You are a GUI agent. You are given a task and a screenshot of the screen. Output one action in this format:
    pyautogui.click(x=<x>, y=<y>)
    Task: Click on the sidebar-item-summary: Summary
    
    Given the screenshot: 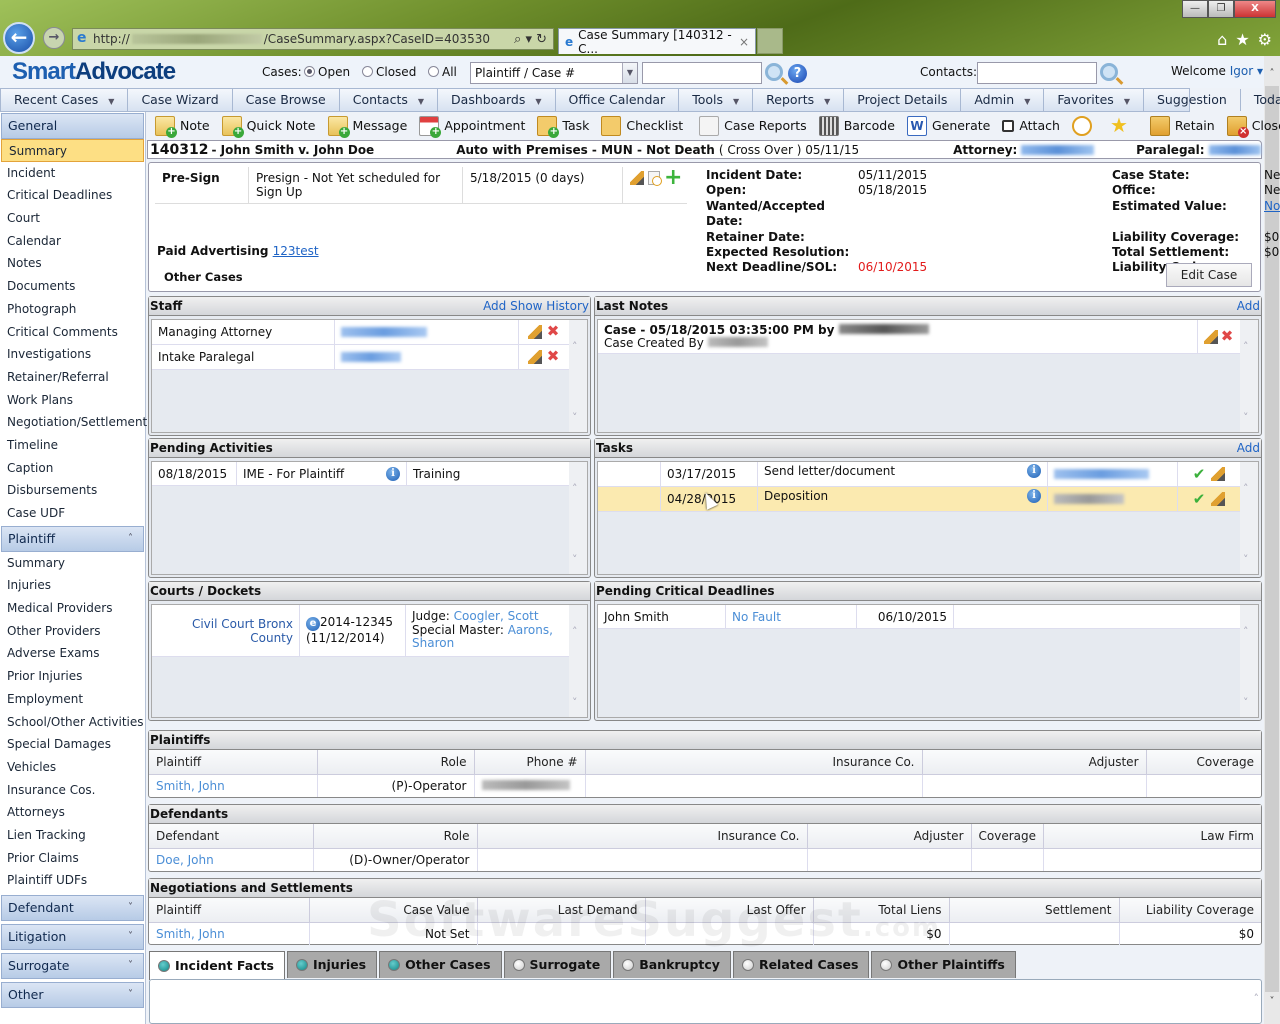 What is the action you would take?
    pyautogui.click(x=72, y=150)
    